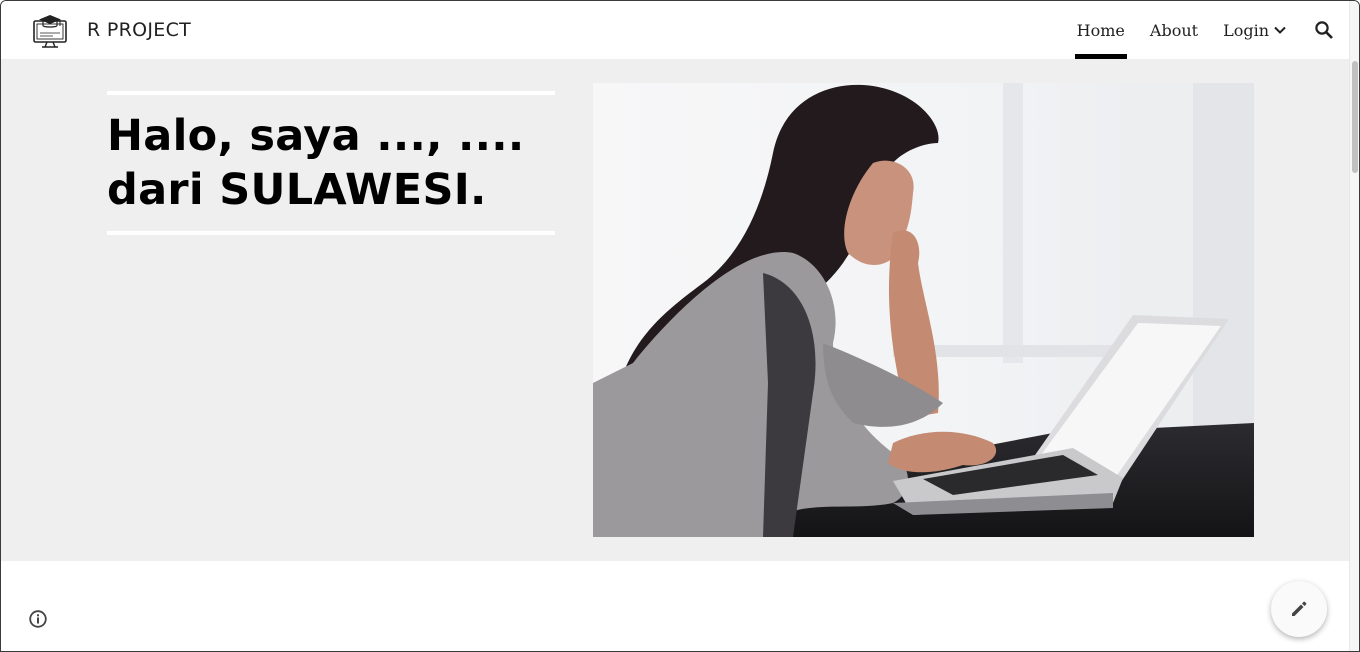 The image size is (1360, 652). I want to click on nav-about-label: About, so click(1174, 30).